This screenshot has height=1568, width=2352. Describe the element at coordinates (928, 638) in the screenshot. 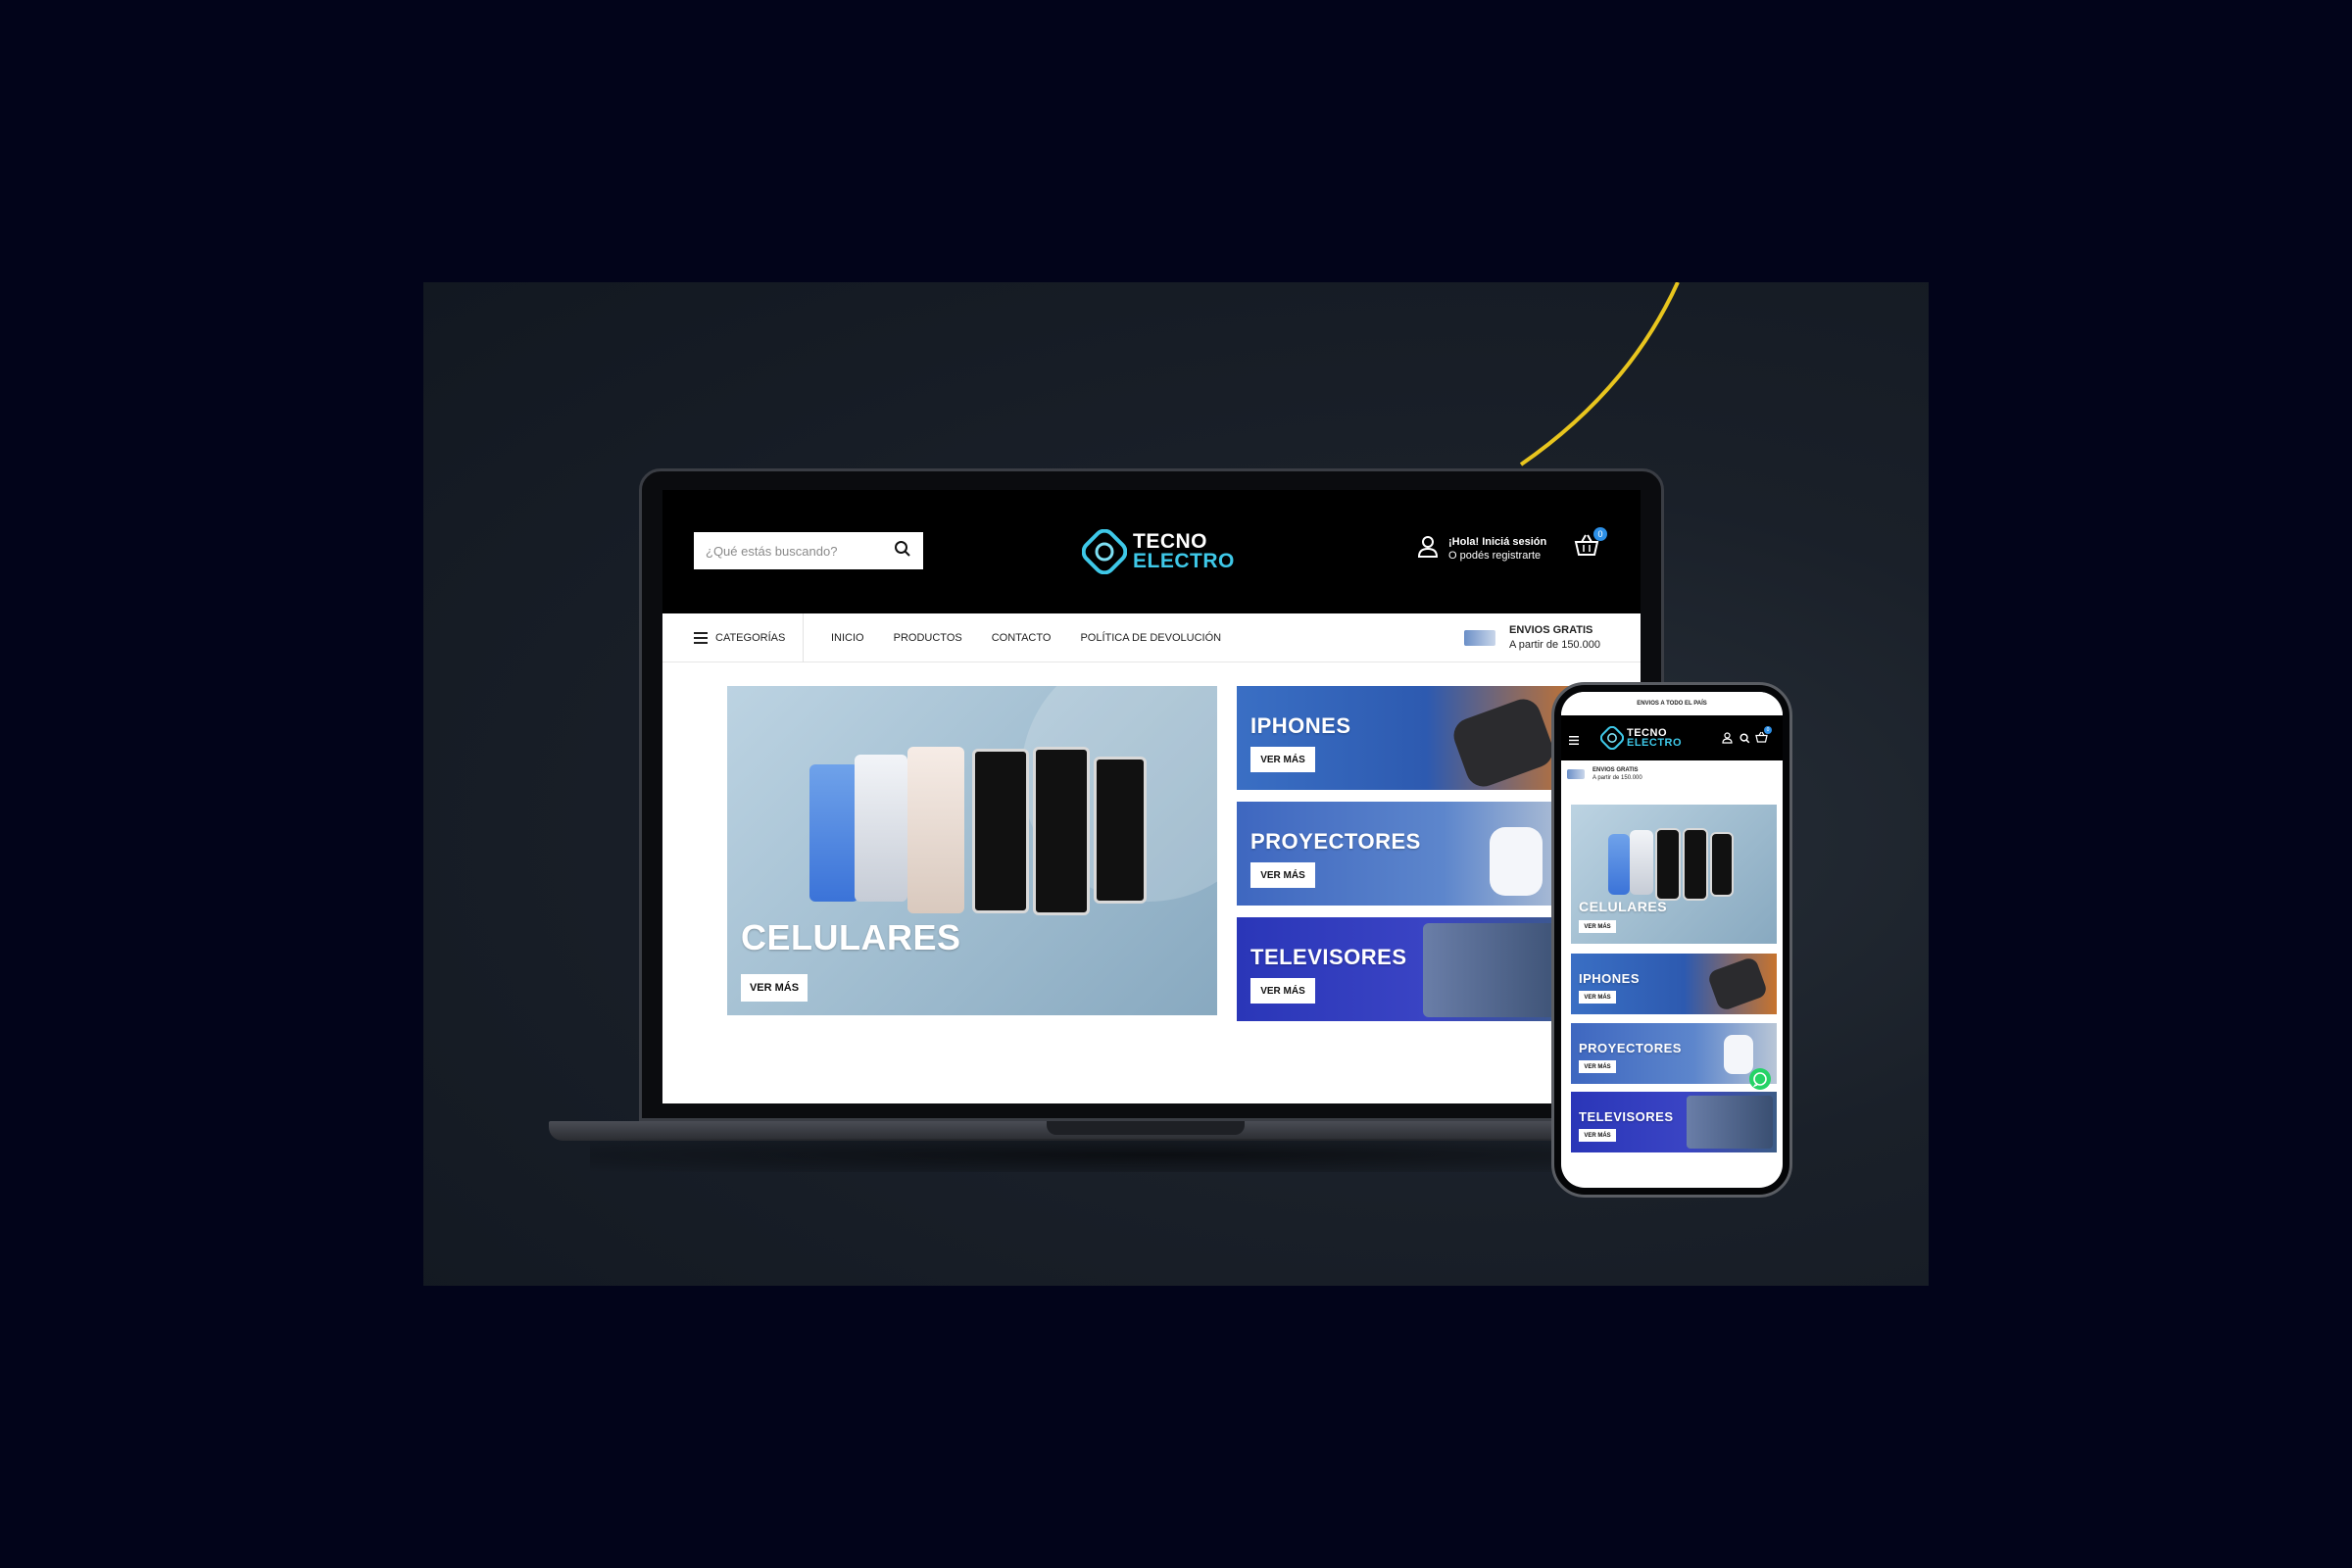

I see `nav-item-productos: PRODUCTOS` at that location.